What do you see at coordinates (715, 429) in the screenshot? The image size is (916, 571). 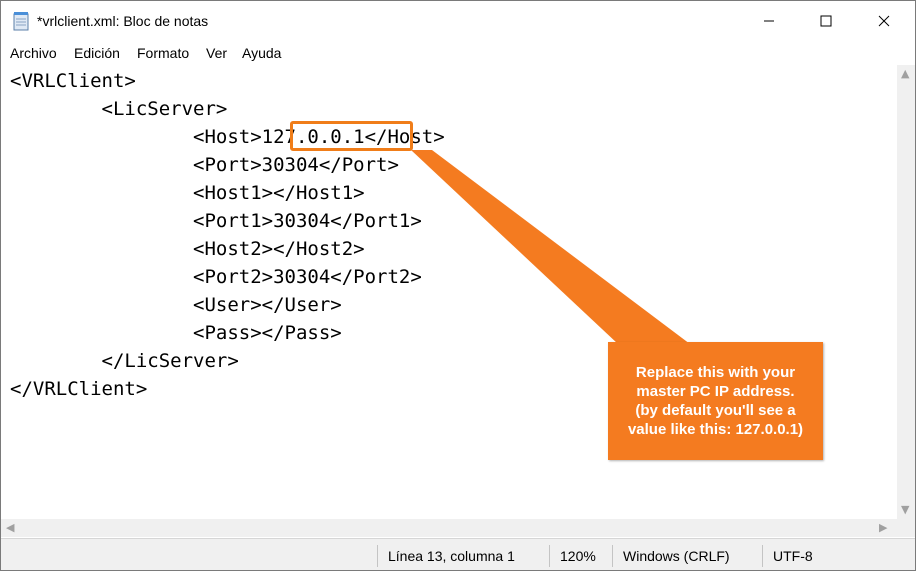 I see `callout-line: value like this: 127.0.0.1)` at bounding box center [715, 429].